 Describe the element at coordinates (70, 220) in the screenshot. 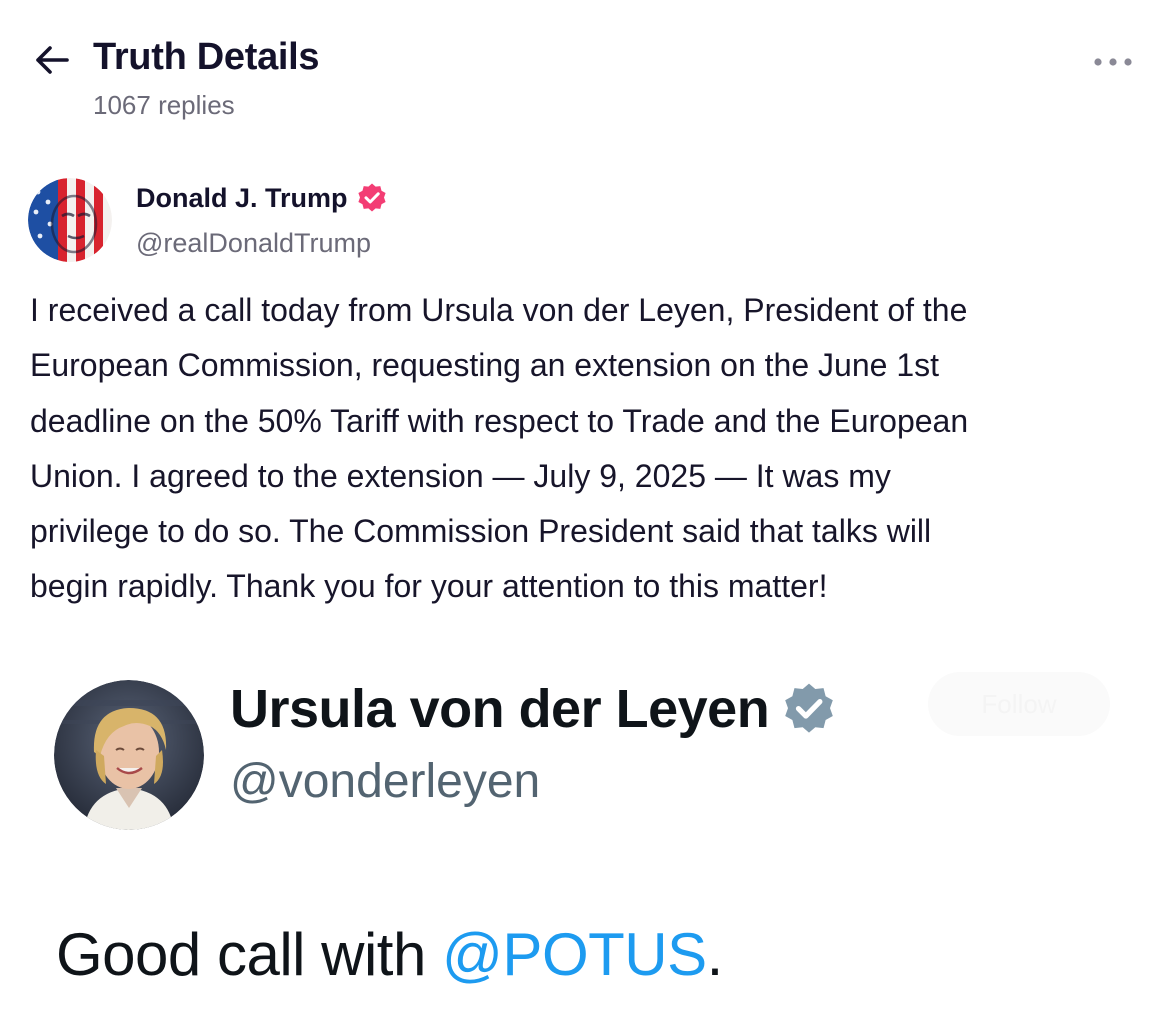

I see `author-avatar` at that location.